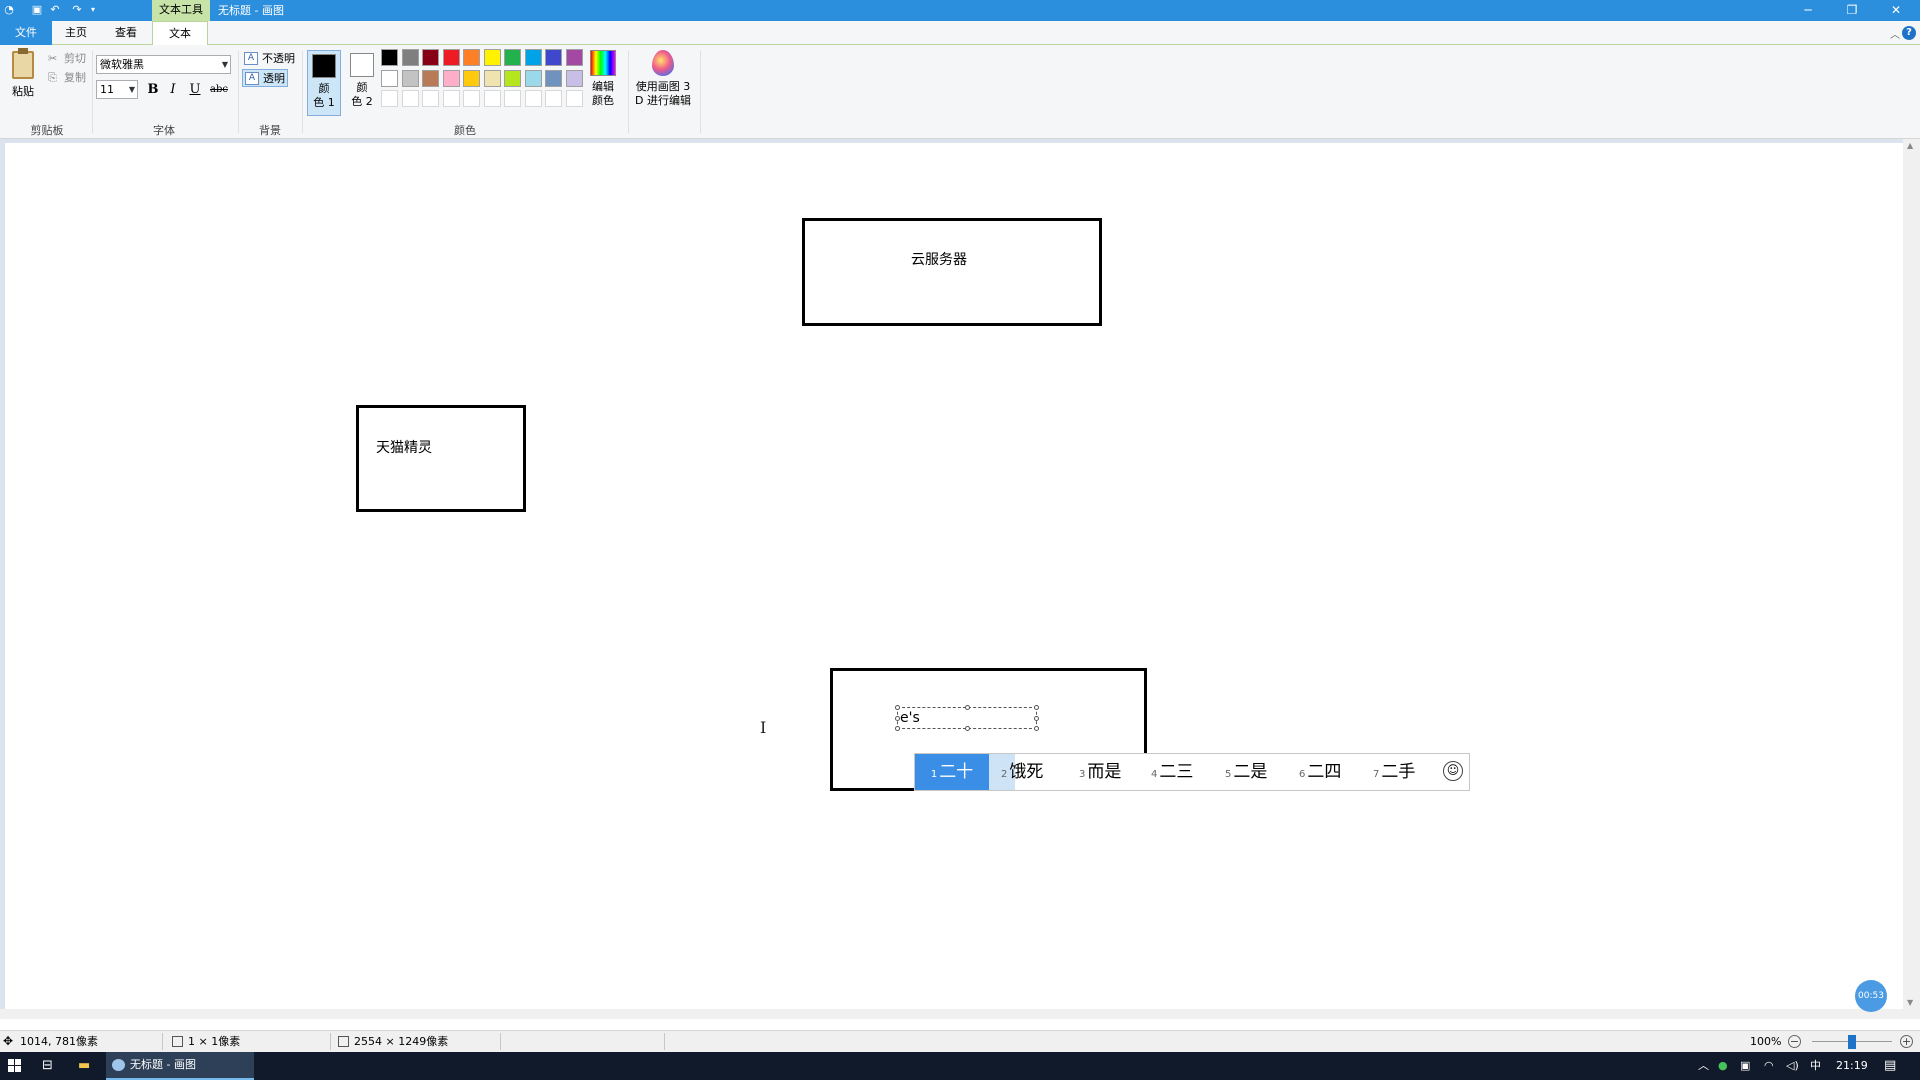 The width and height of the screenshot is (1920, 1080). I want to click on horizontal-scrollbar, so click(951, 1014).